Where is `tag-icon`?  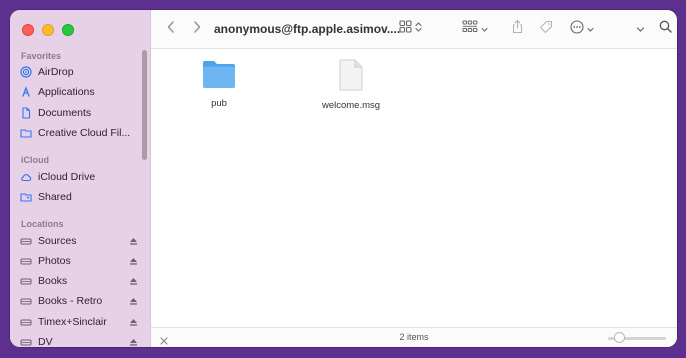
tag-icon is located at coordinates (546, 29).